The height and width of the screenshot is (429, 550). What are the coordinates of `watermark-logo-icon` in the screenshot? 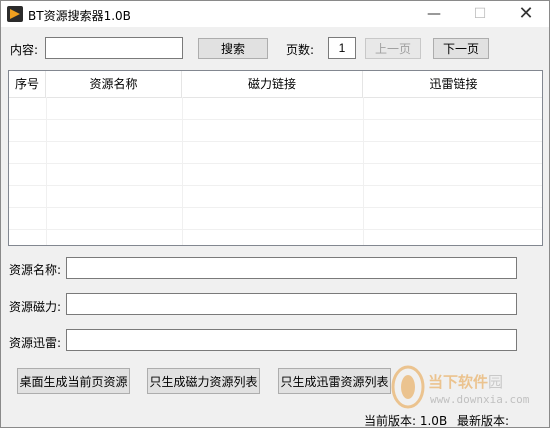 It's located at (408, 387).